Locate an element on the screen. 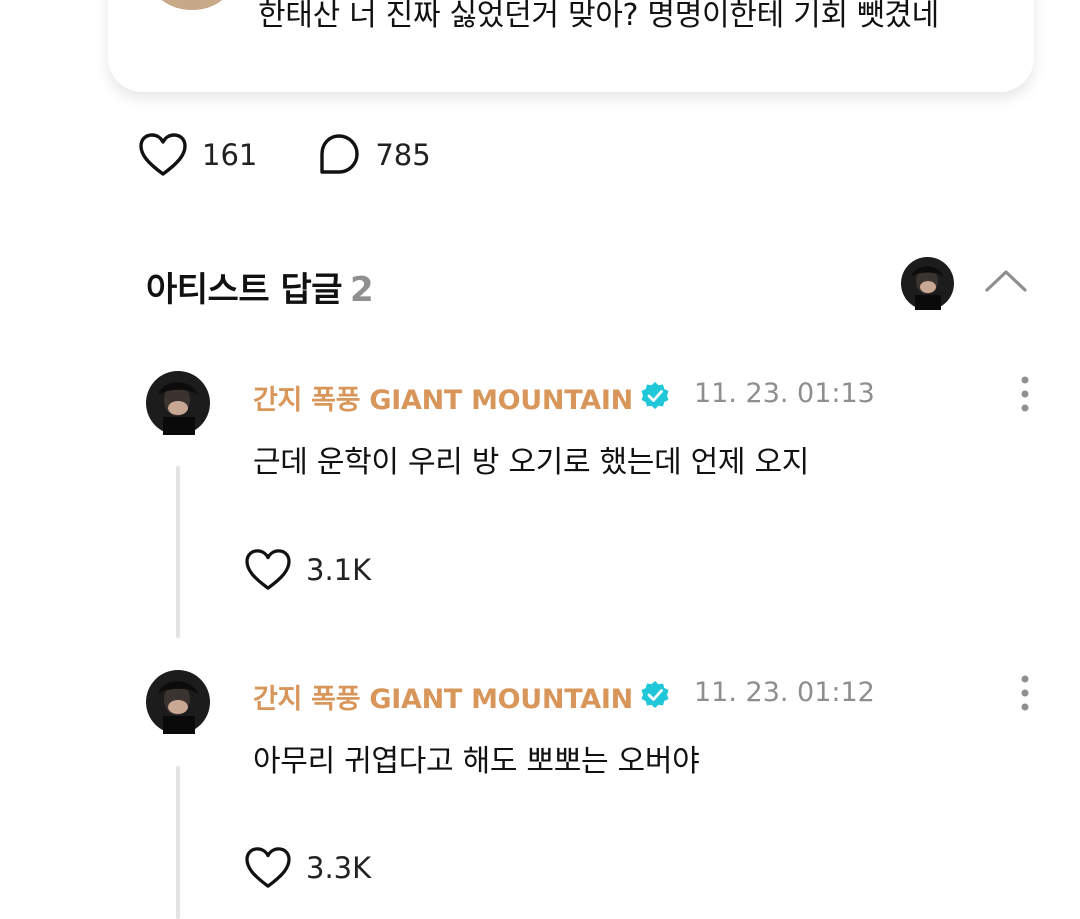  chevron-up-icon is located at coordinates (1006, 281).